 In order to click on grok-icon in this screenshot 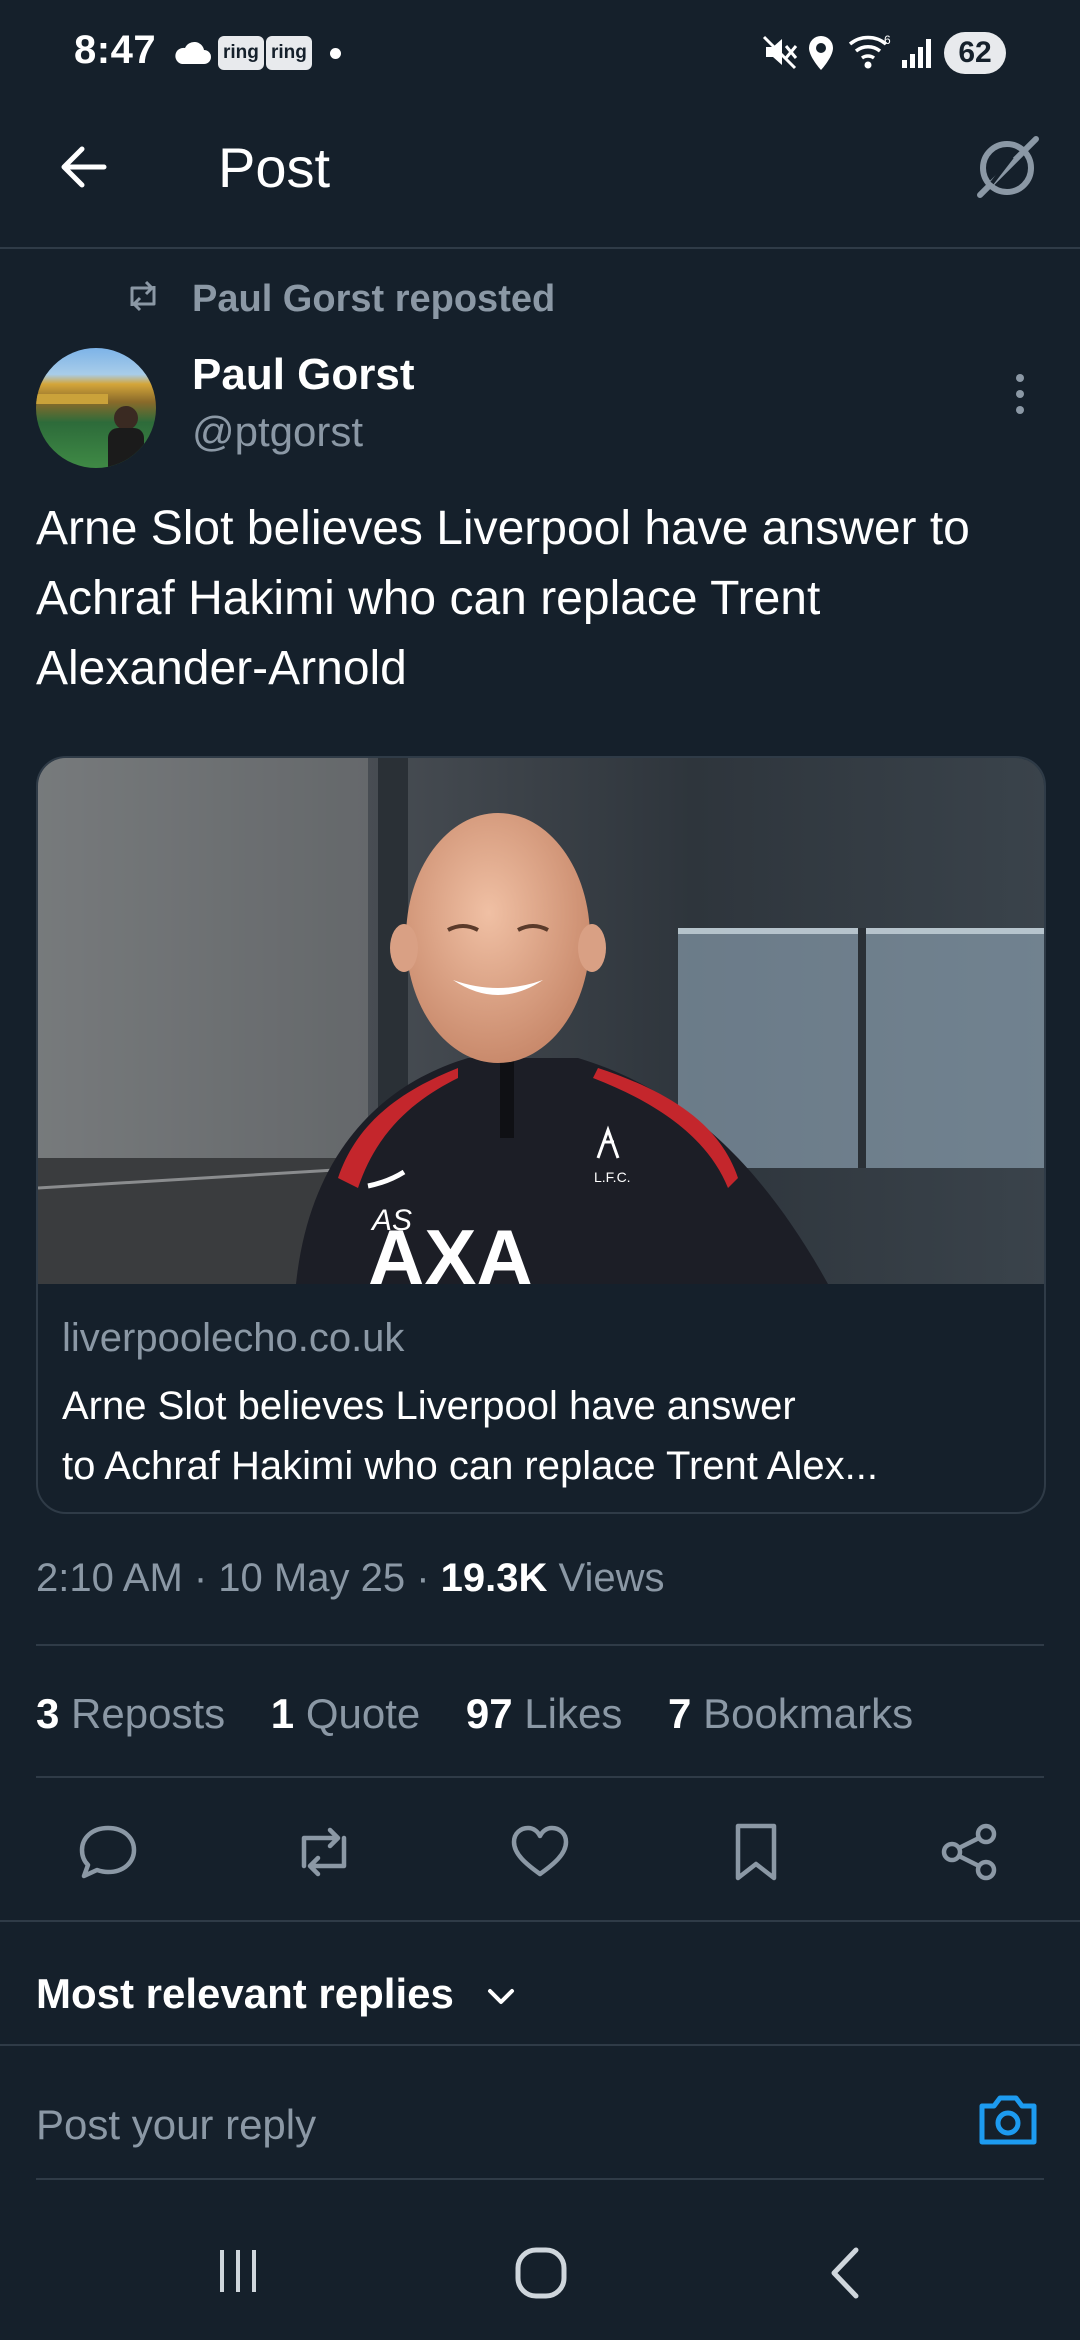, I will do `click(1007, 168)`.